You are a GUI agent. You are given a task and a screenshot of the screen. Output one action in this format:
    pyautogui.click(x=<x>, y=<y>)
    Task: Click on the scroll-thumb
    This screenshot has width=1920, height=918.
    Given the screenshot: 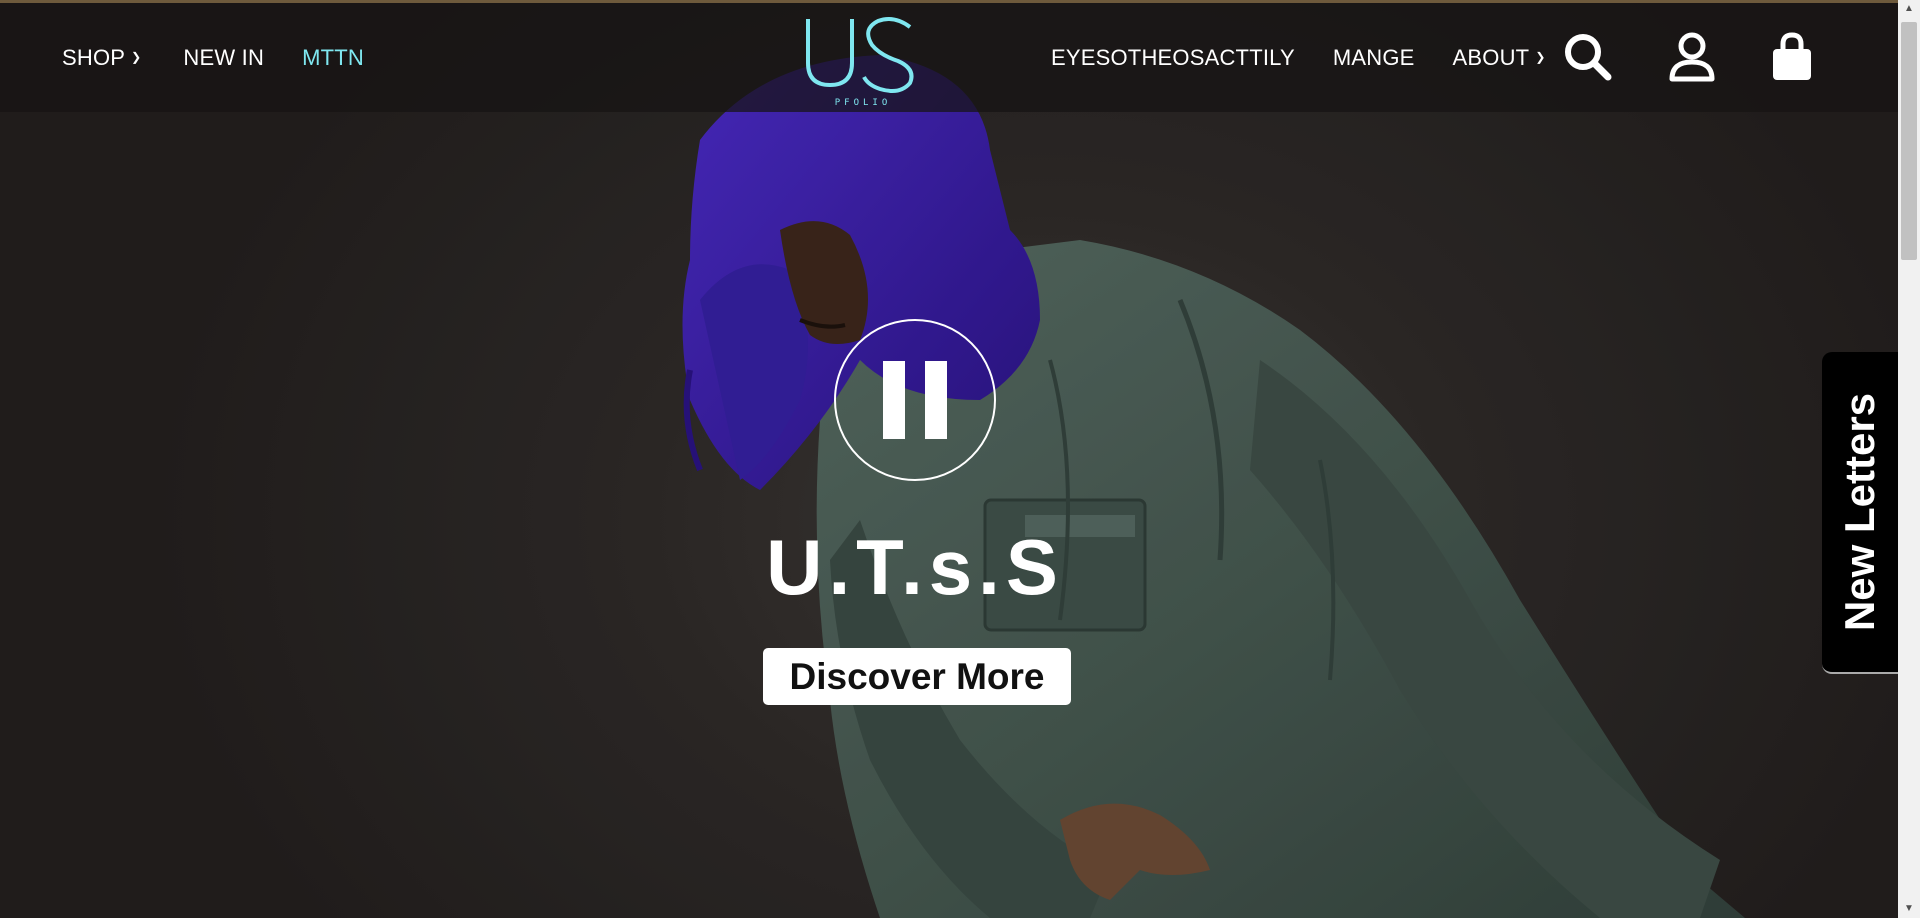 What is the action you would take?
    pyautogui.click(x=1909, y=141)
    